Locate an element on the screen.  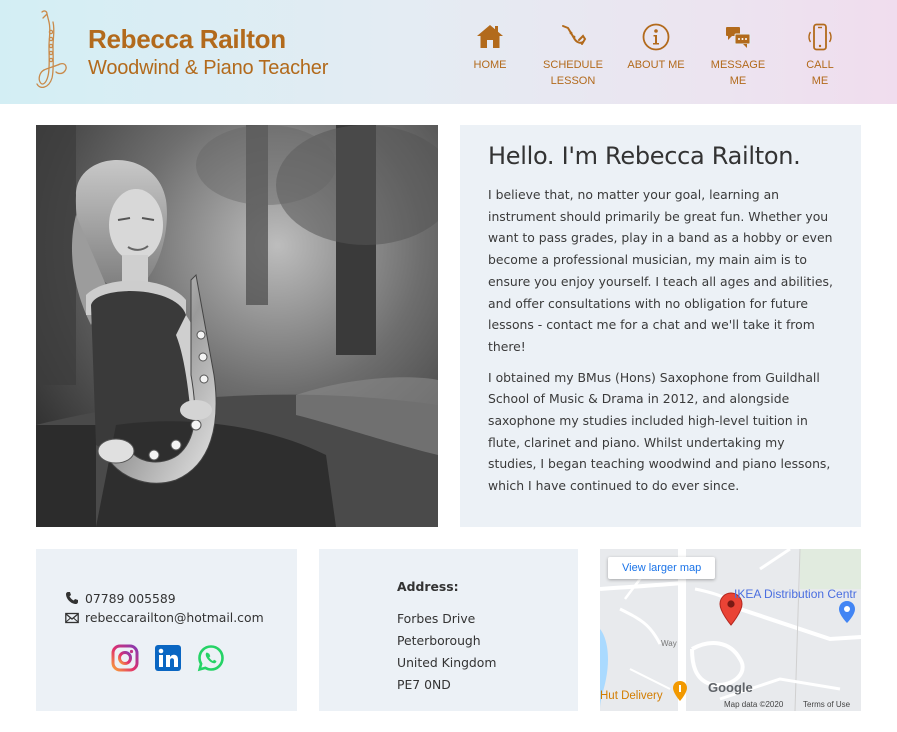
phone-number: 07789 005589 is located at coordinates (130, 598).